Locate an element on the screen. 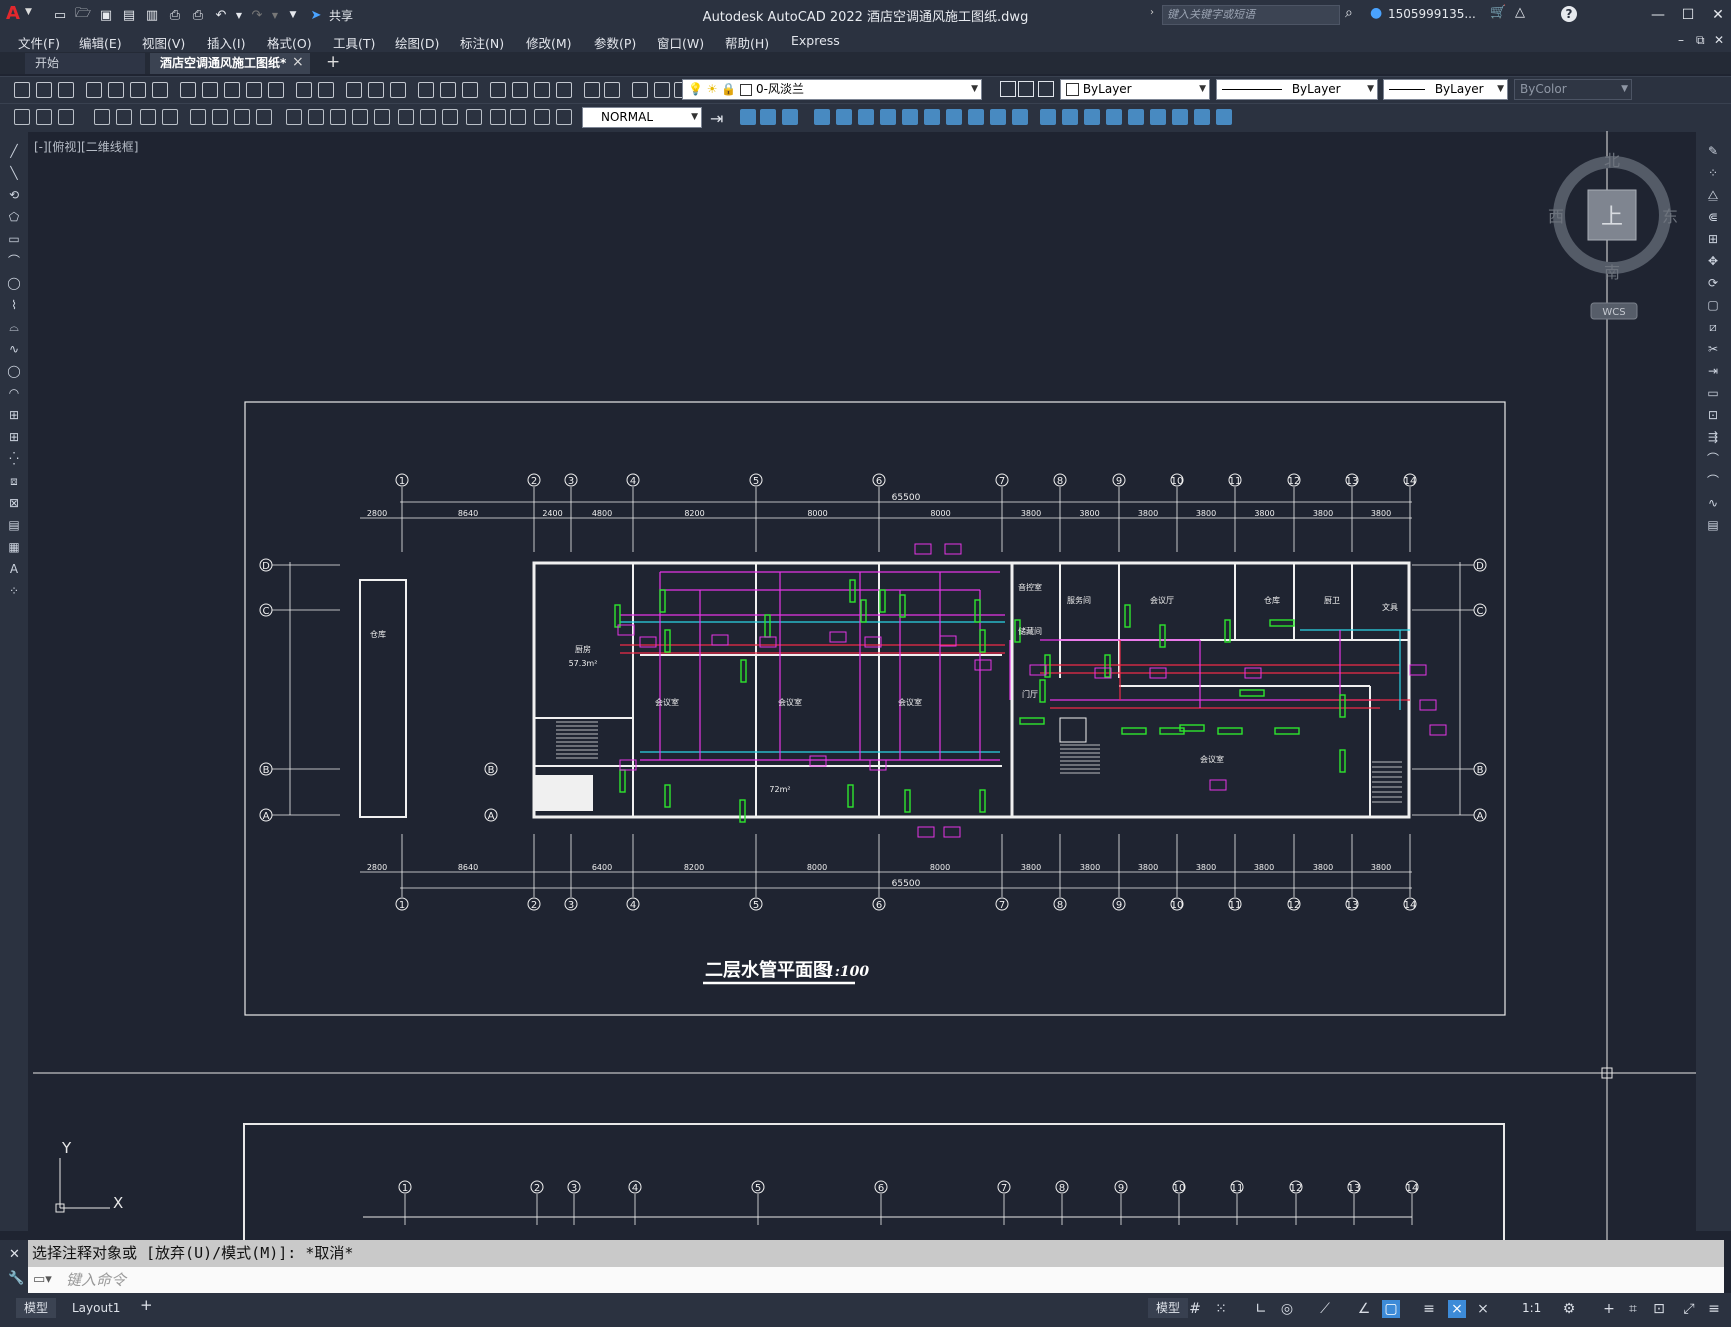 This screenshot has width=1731, height=1327. grid-icon: # is located at coordinates (1195, 1309).